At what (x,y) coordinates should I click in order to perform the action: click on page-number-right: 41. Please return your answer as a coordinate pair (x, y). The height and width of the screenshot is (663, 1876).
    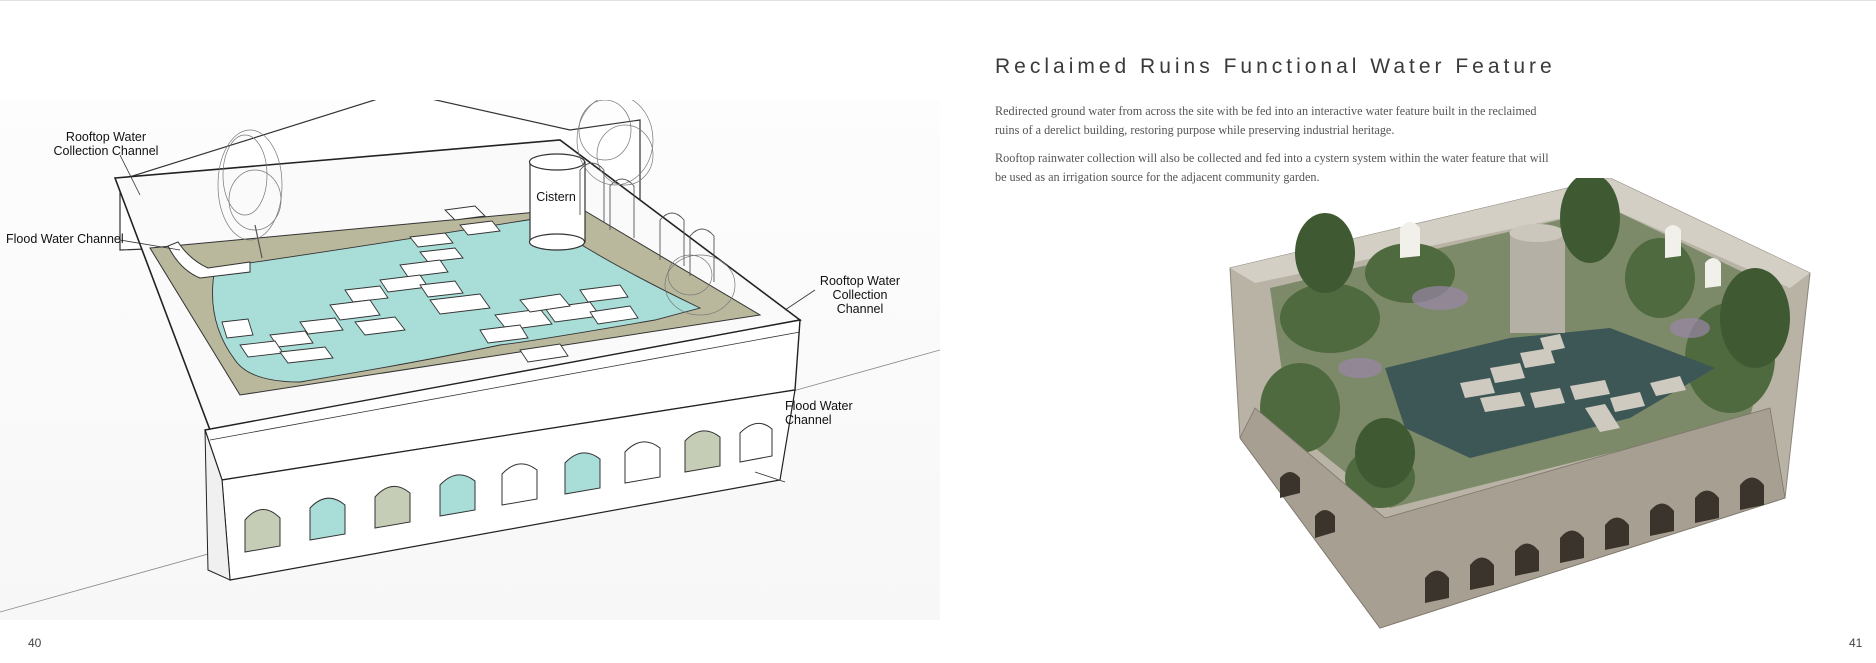
    Looking at the image, I should click on (1856, 643).